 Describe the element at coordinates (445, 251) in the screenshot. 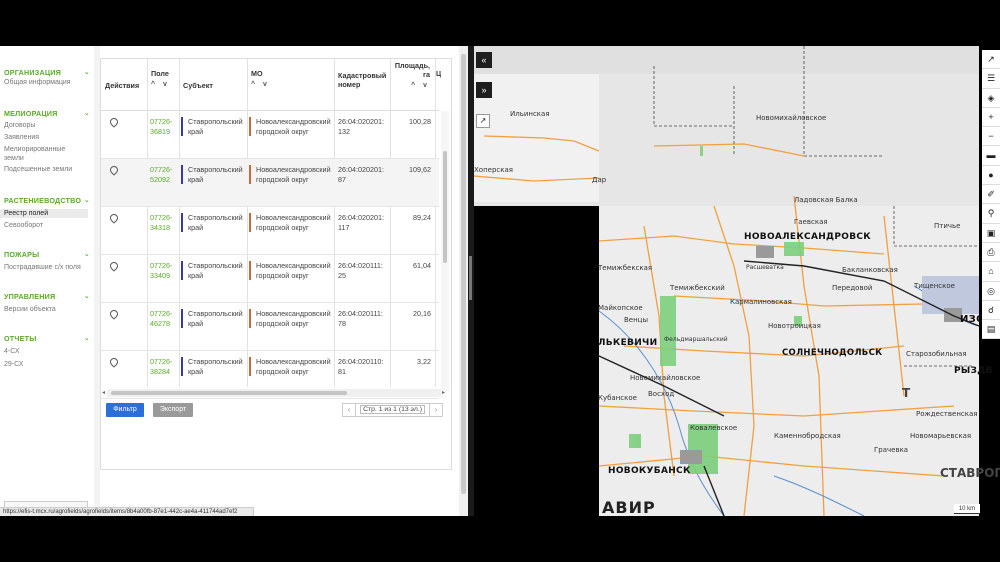

I see `table-vertical-scrollbar` at that location.